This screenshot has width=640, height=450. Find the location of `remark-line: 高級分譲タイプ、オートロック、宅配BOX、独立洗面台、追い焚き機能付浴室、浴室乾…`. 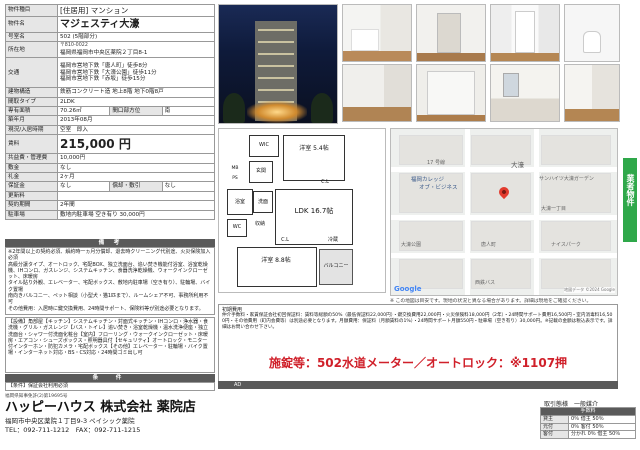

remark-line: 高級分譲タイプ、オートロック、宅配BOX、独立洗面台、追い焚き機能付浴室、浴室乾… is located at coordinates (108, 271).